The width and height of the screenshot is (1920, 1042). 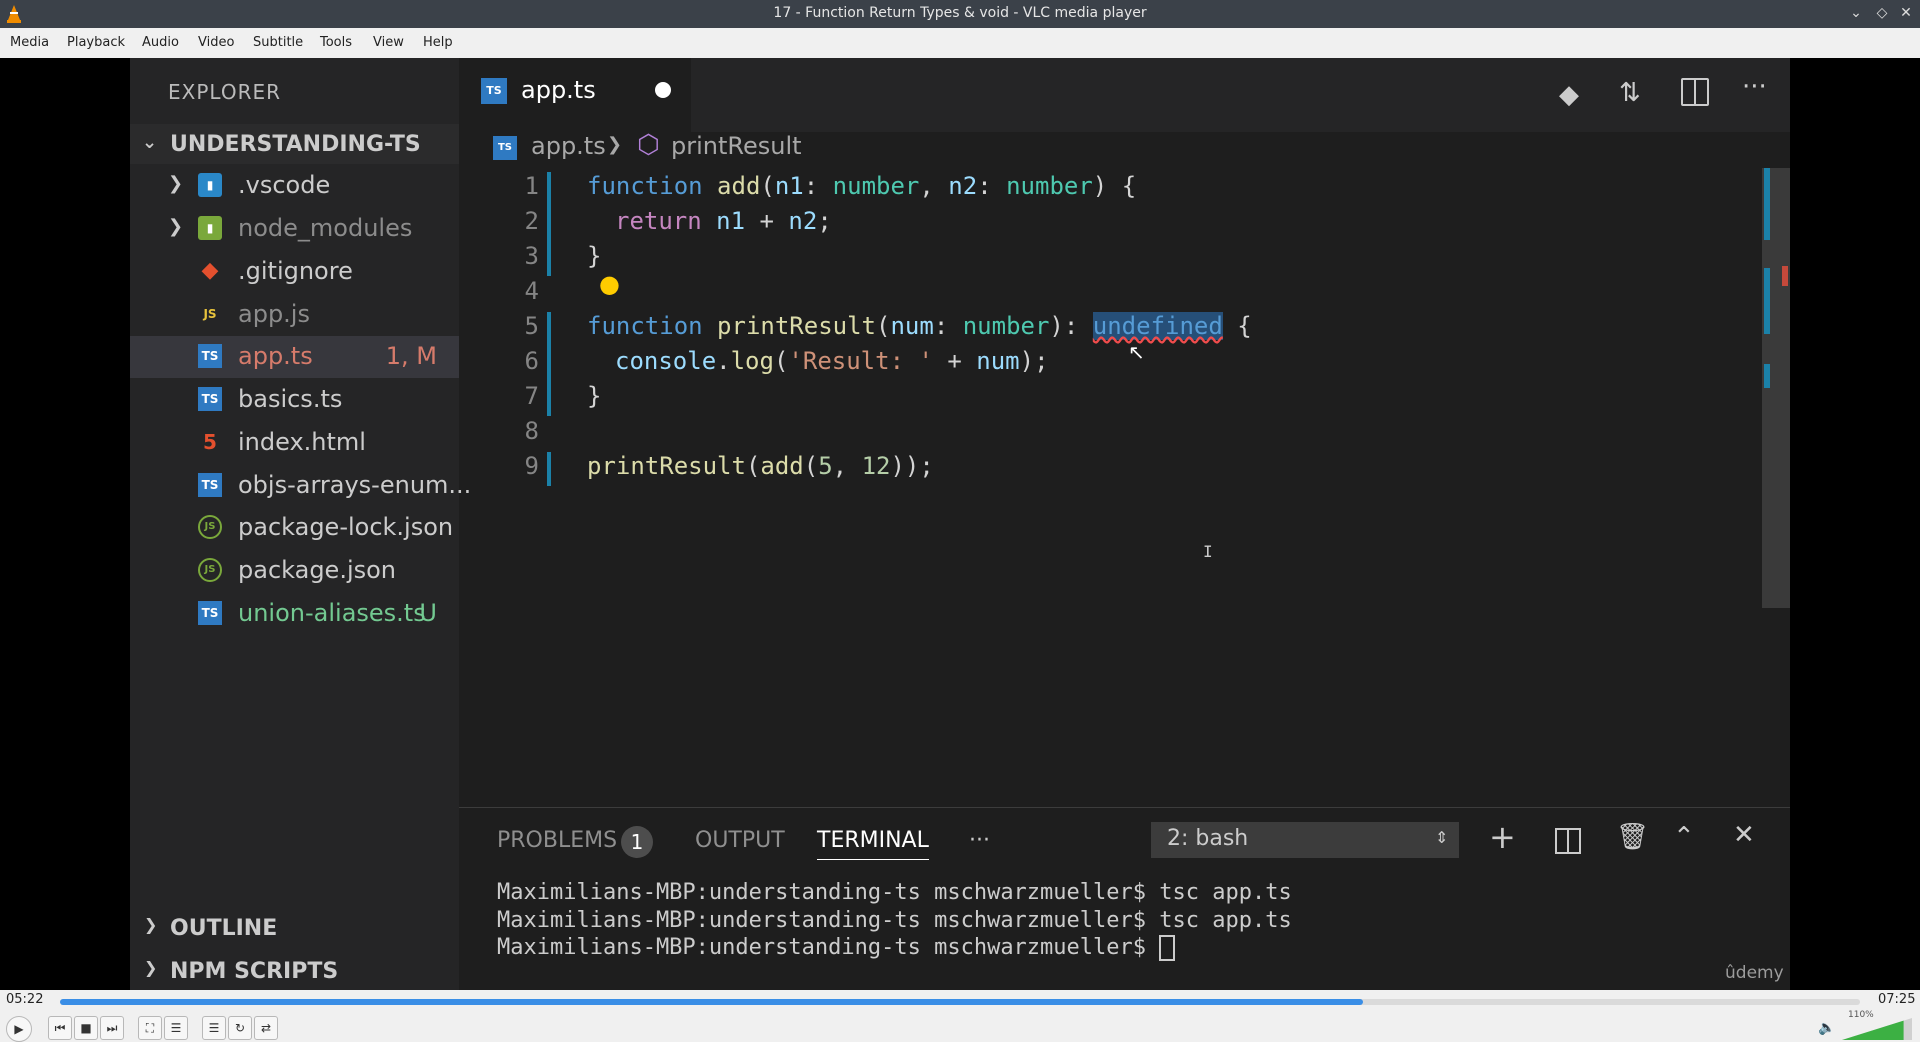 I want to click on list-item: ◆ .gitignore, so click(x=294, y=272).